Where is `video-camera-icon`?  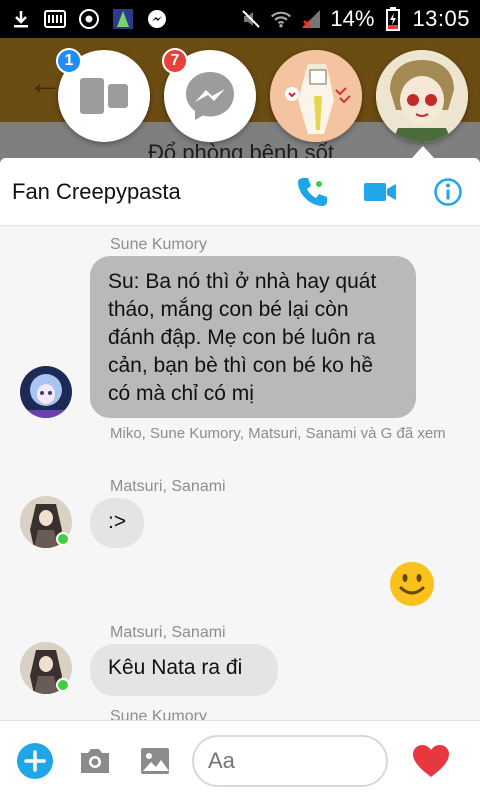
video-camera-icon is located at coordinates (380, 191).